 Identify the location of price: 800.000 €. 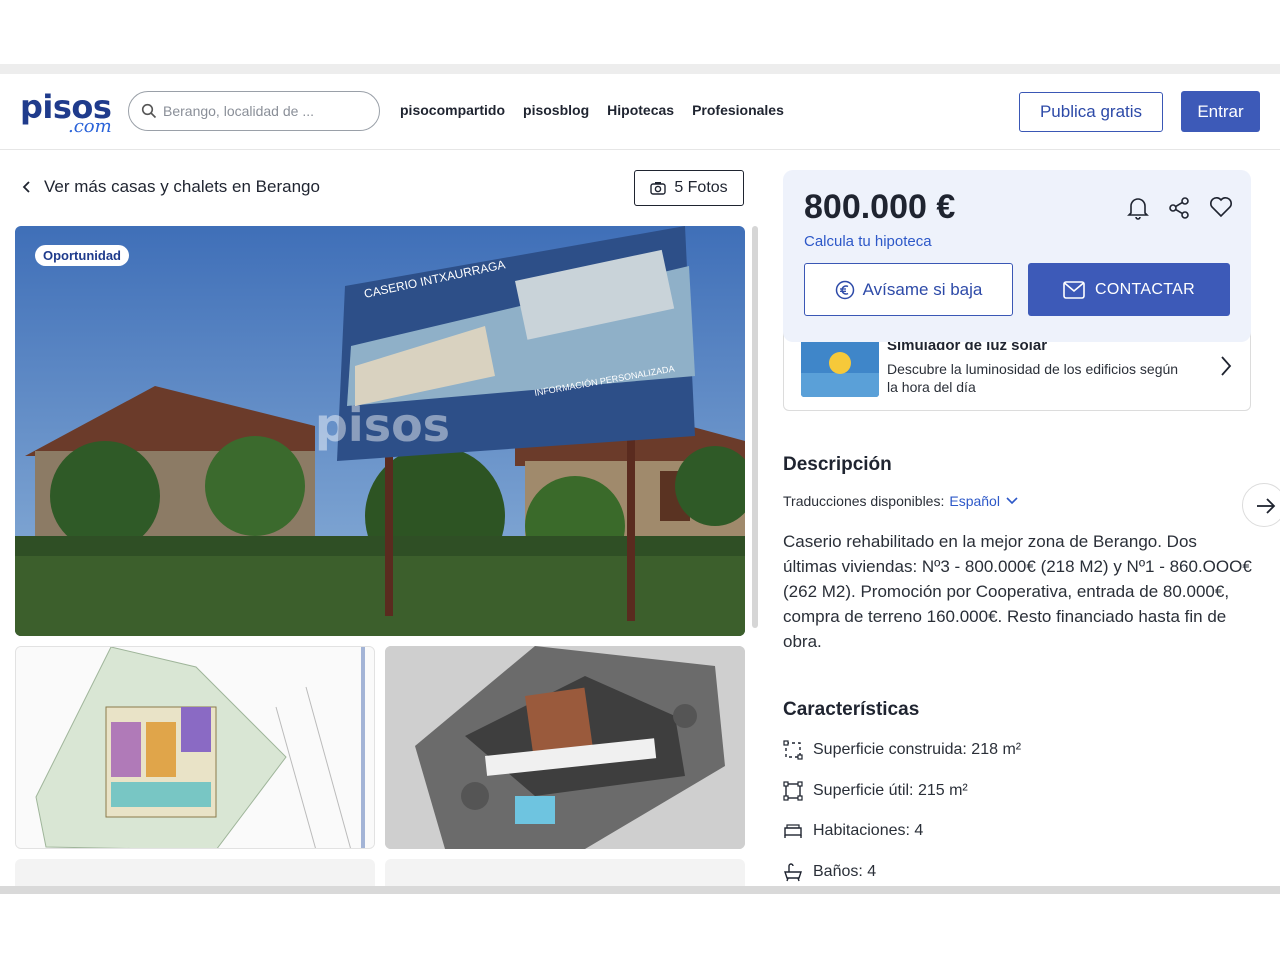
(880, 207).